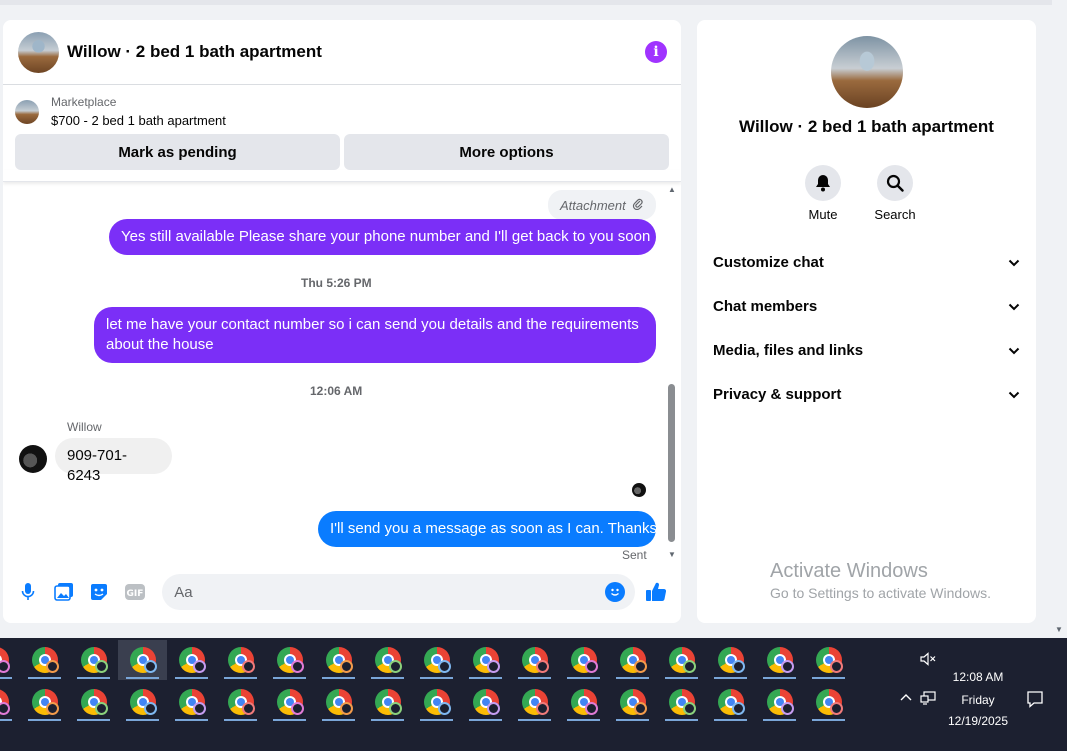 This screenshot has height=751, width=1067. I want to click on network-icon, so click(928, 700).